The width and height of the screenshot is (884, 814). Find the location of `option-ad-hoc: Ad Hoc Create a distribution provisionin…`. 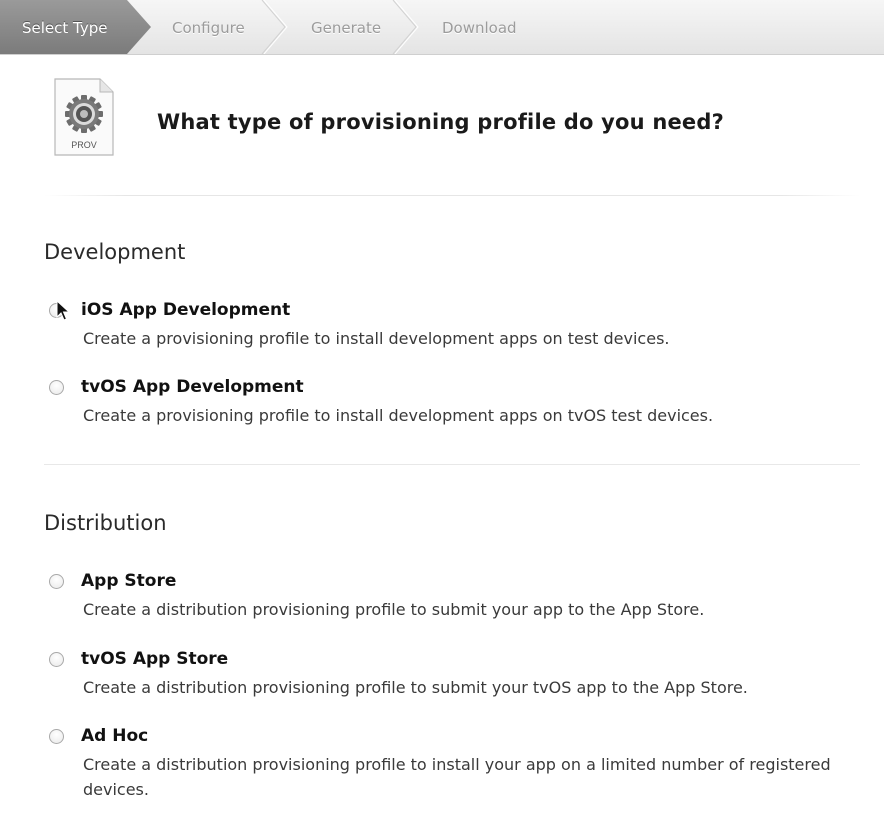

option-ad-hoc: Ad Hoc Create a distribution provisionin… is located at coordinates (464, 766).